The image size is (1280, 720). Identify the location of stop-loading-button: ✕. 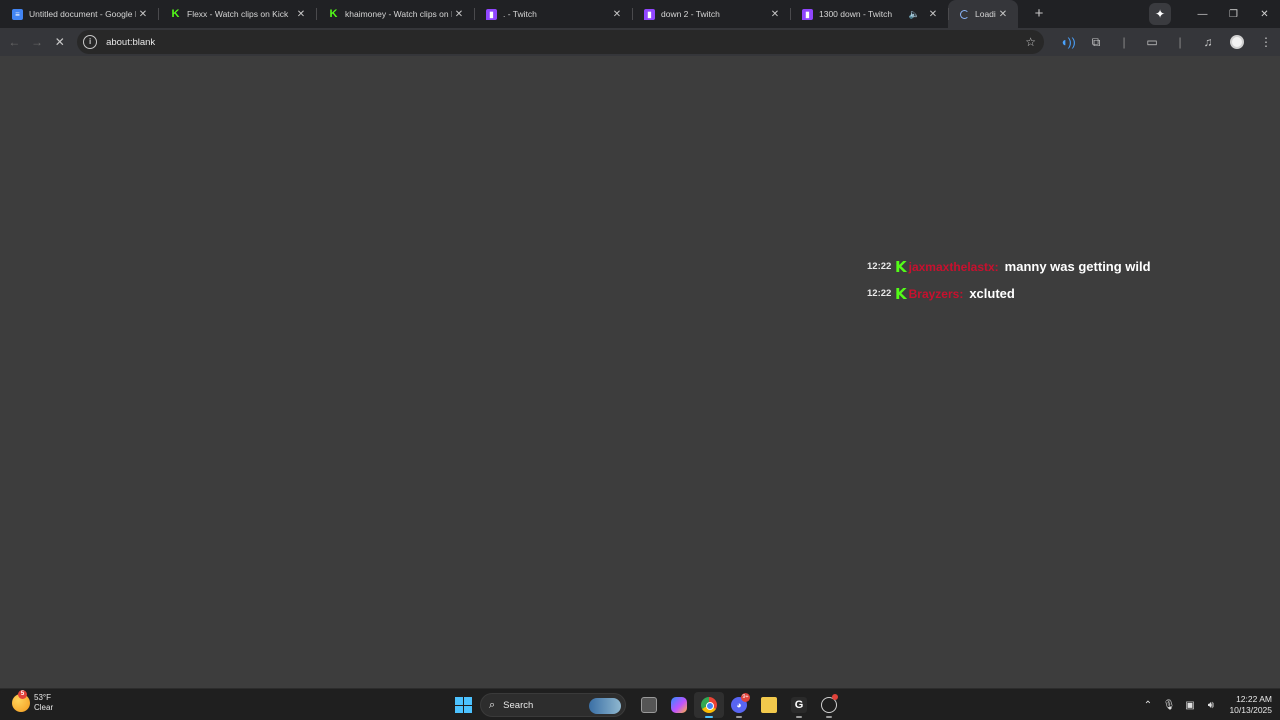
(59, 42).